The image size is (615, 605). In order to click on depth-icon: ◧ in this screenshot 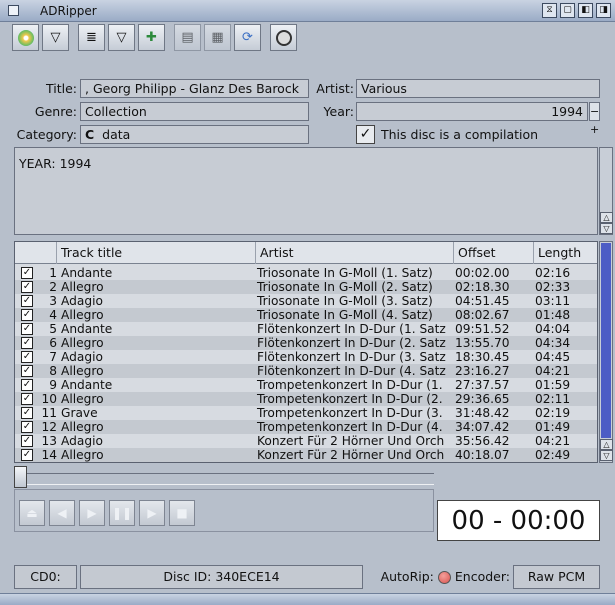, I will do `click(585, 10)`.